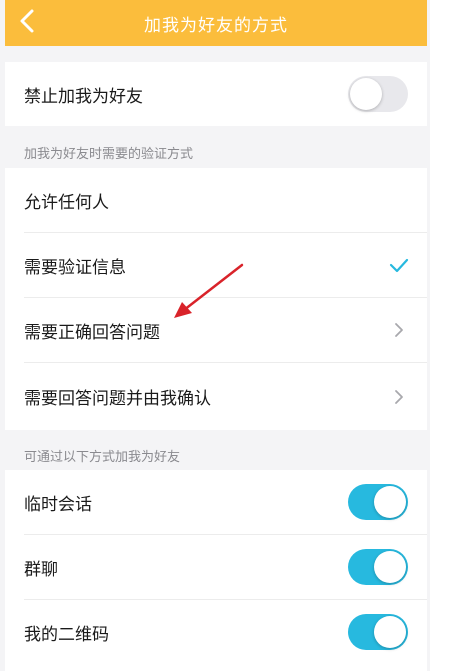 The width and height of the screenshot is (462, 671). I want to click on back-button, so click(27, 21).